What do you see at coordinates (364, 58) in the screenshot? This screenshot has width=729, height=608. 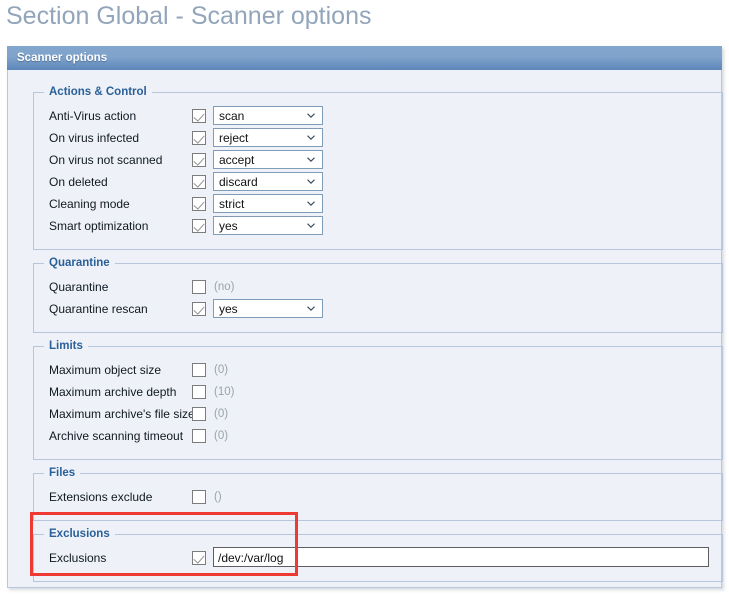 I see `panel-header-title: Scanner options` at bounding box center [364, 58].